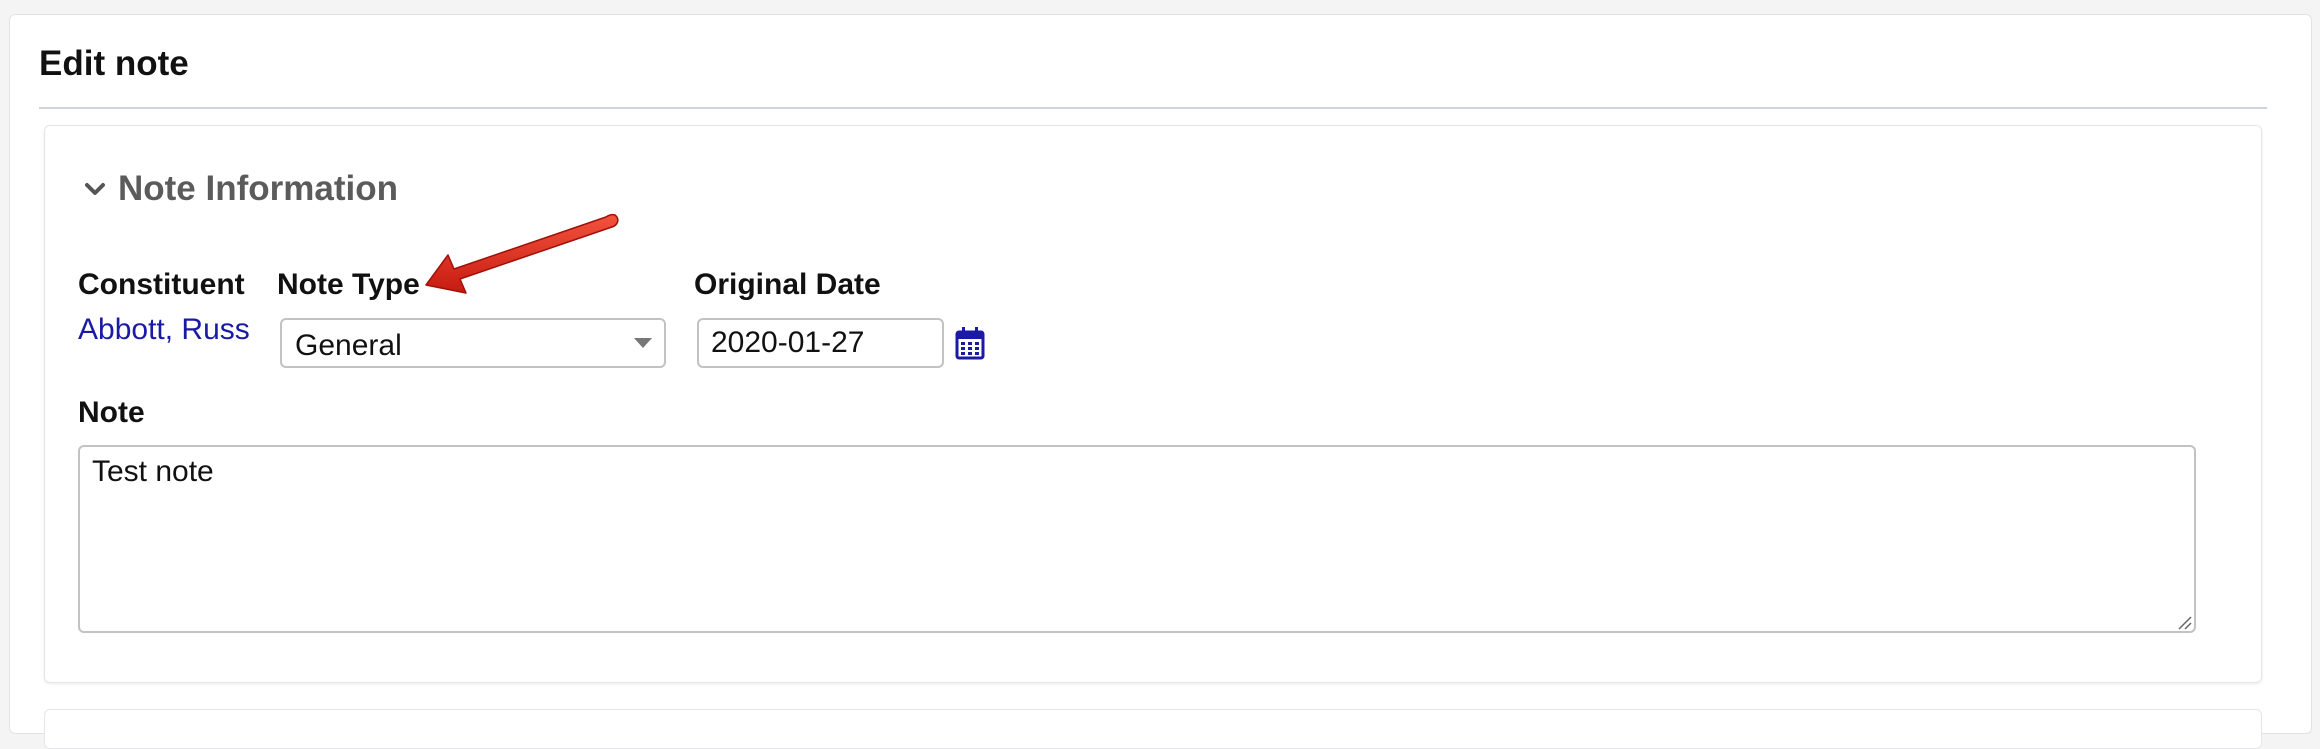  Describe the element at coordinates (473, 343) in the screenshot. I see `note-type-select: General` at that location.